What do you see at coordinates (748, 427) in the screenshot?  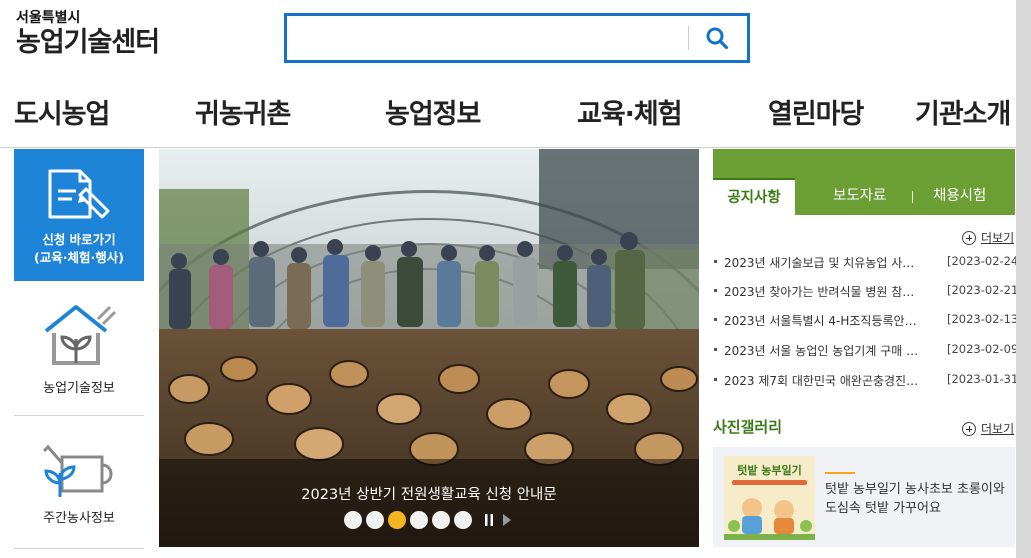 I see `gallery-title: 사진갤러리` at bounding box center [748, 427].